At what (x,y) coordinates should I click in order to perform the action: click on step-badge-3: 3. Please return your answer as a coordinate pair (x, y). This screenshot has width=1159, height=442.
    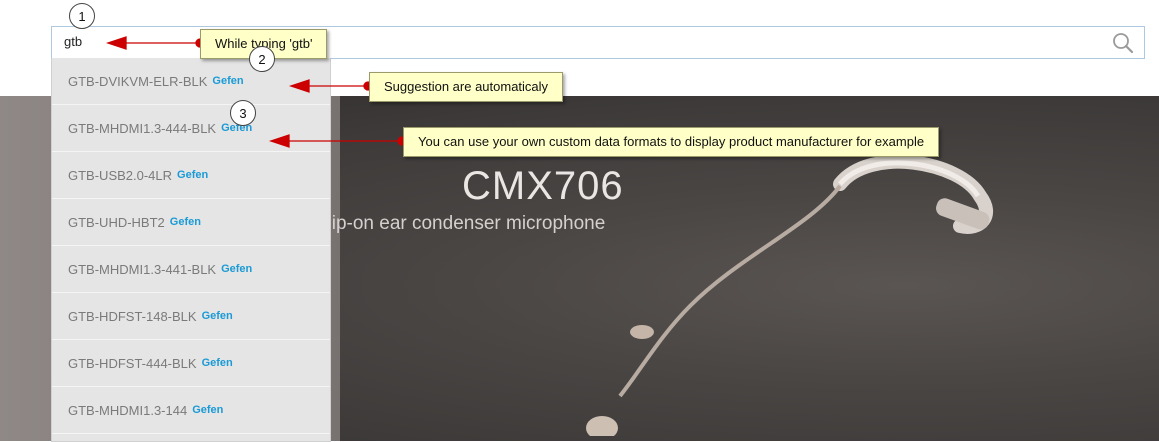
    Looking at the image, I should click on (243, 113).